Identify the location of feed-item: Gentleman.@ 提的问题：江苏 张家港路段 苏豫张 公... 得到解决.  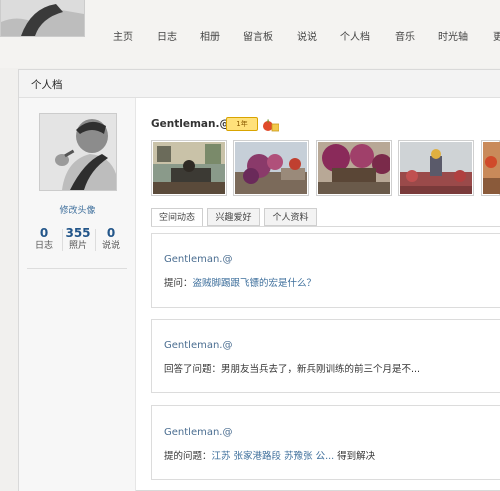
(325, 442).